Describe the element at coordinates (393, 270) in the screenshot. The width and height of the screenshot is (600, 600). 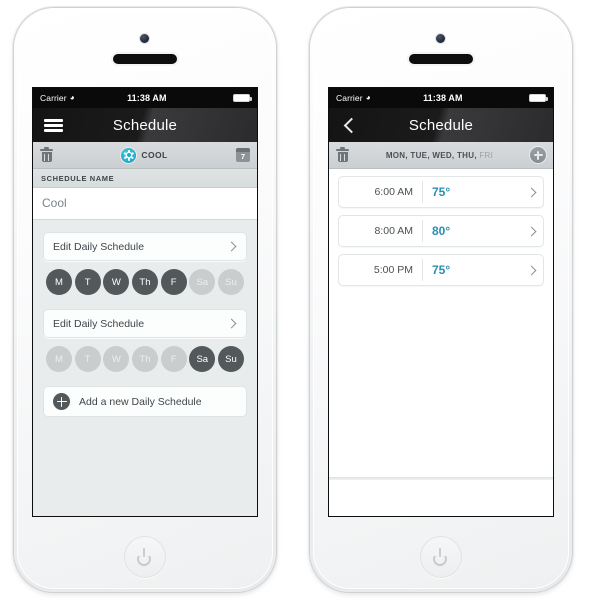
I see `setpoint-time: 5:00 PM` at that location.